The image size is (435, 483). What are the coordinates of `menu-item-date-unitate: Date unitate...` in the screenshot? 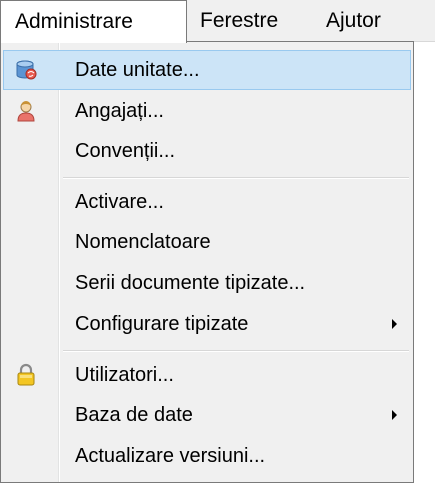 It's located at (207, 70).